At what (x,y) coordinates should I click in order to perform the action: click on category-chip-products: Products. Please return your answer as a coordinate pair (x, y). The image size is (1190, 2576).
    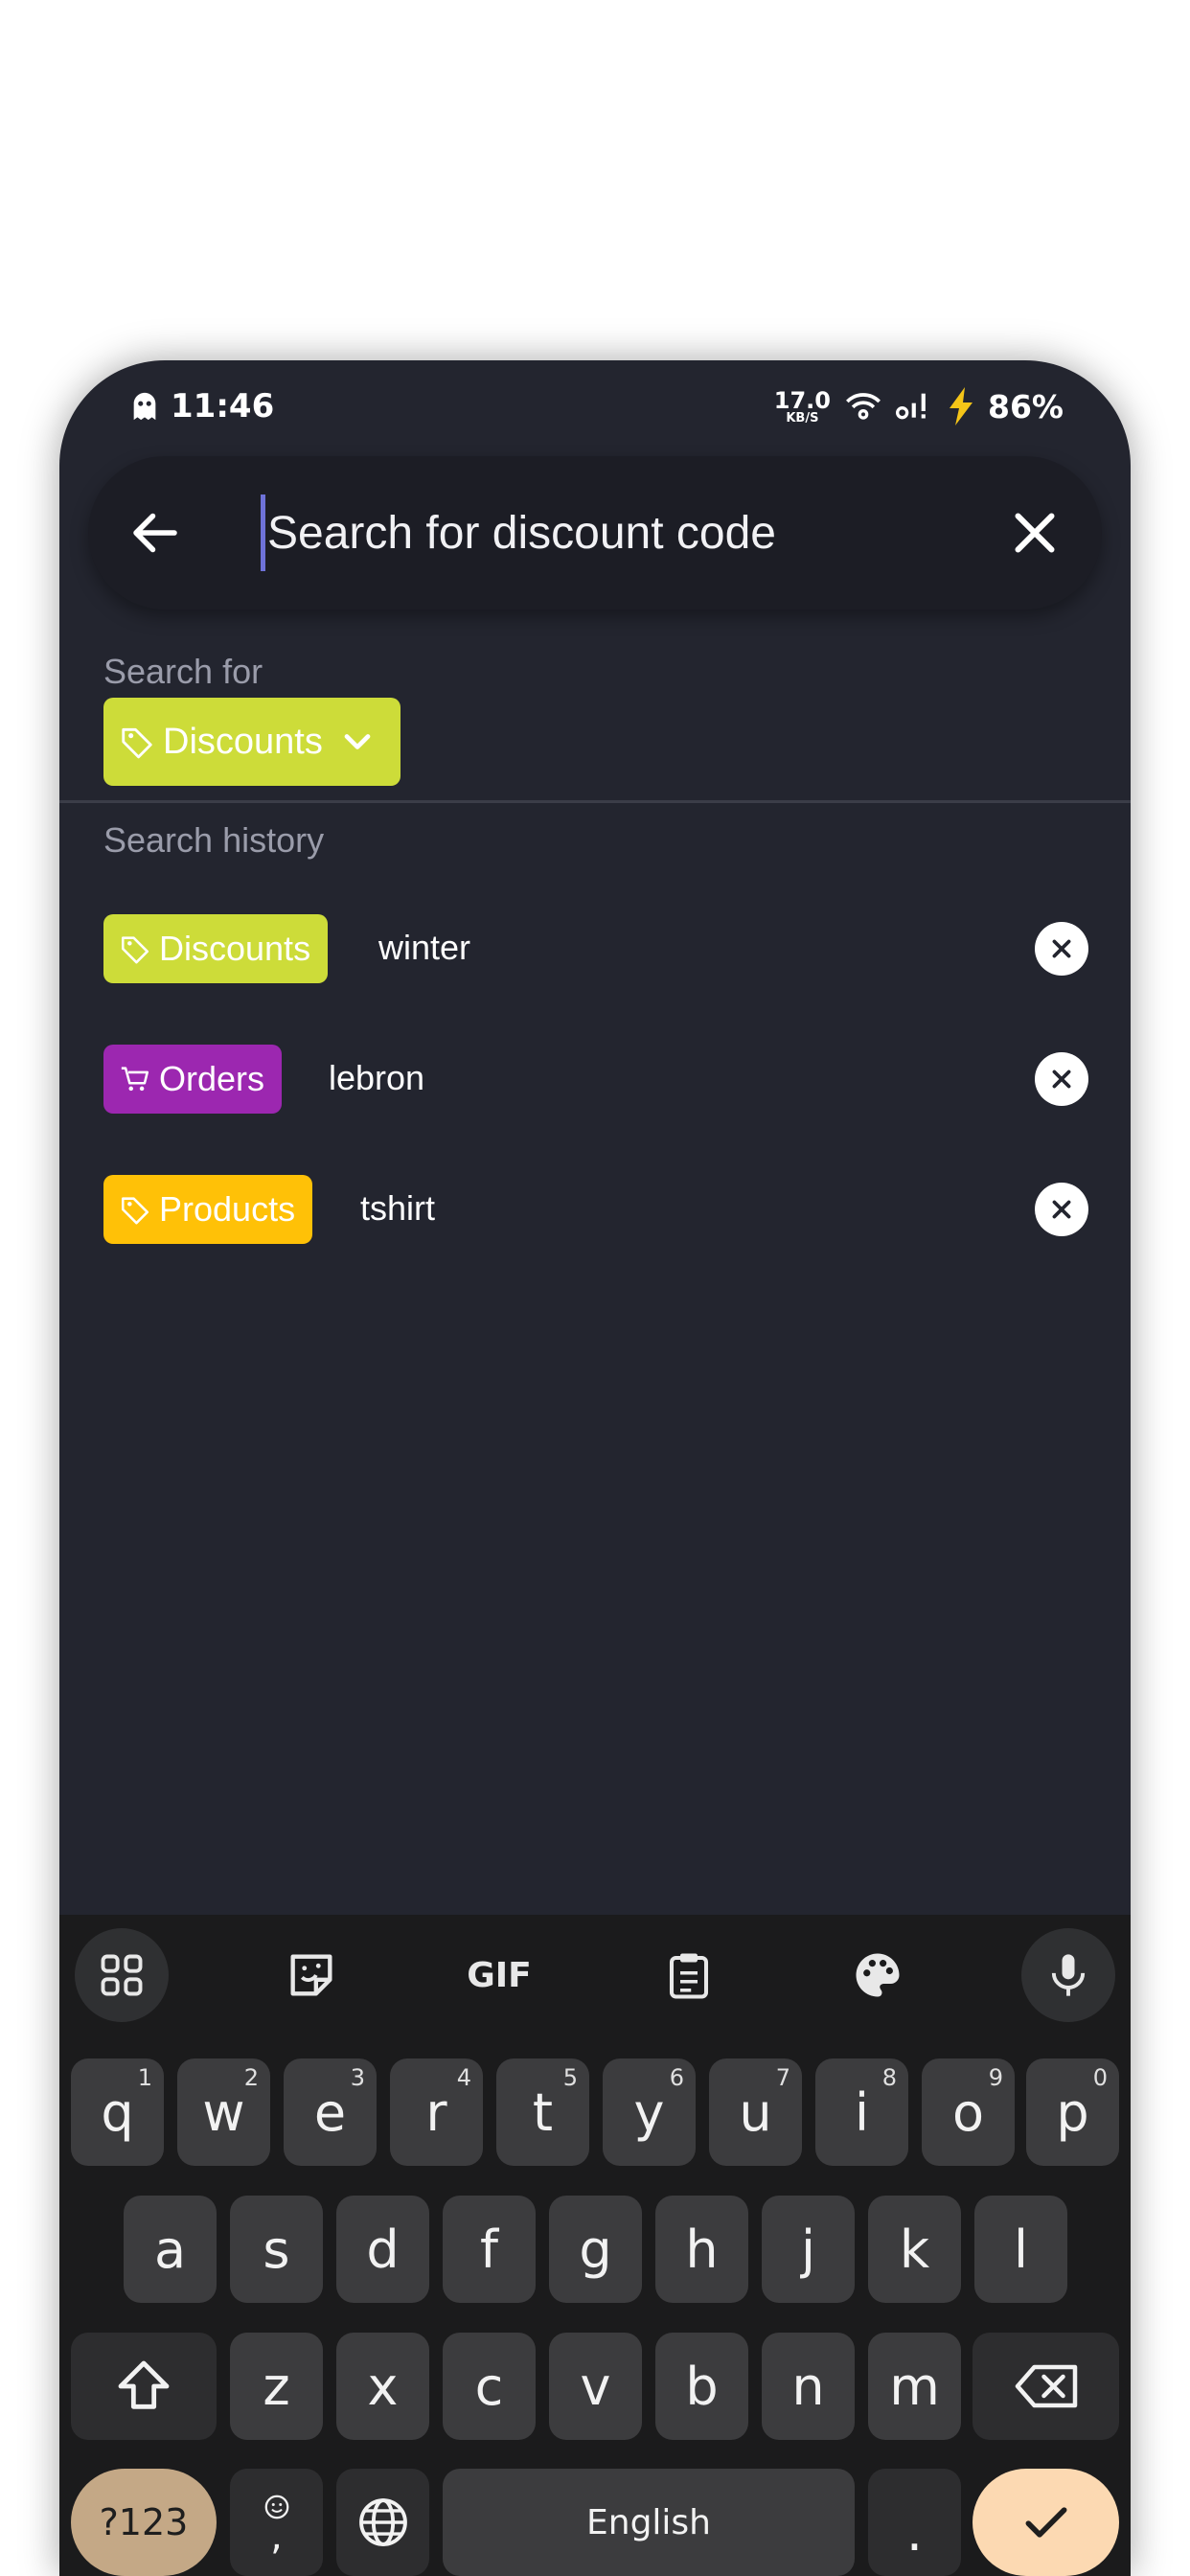
    Looking at the image, I should click on (208, 1209).